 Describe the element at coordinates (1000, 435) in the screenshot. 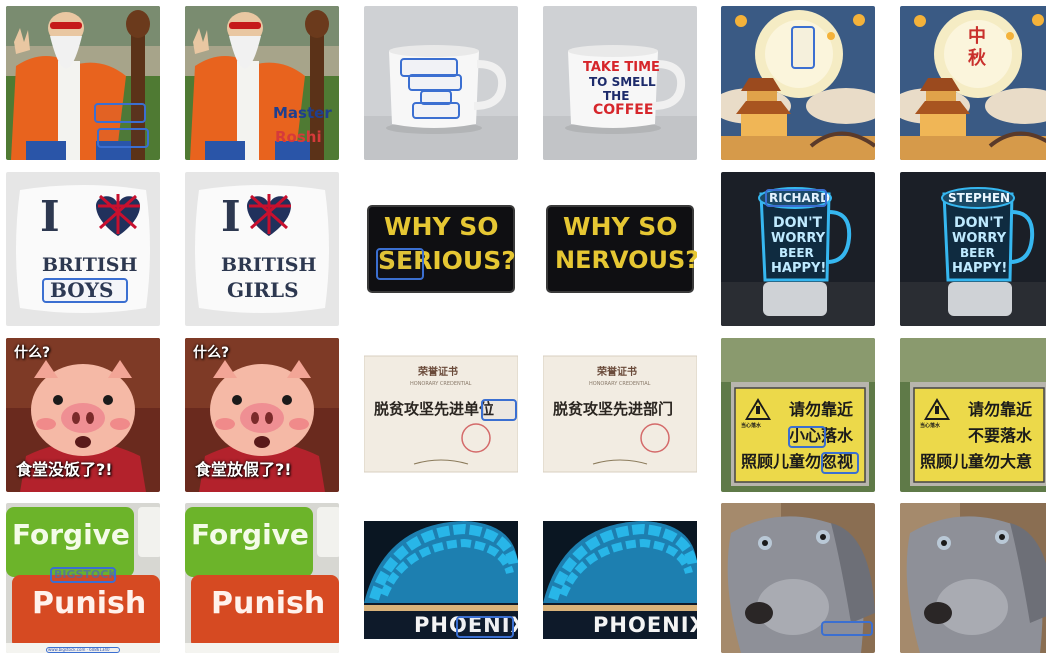

I see `label-sign-line2: 不要落水` at that location.